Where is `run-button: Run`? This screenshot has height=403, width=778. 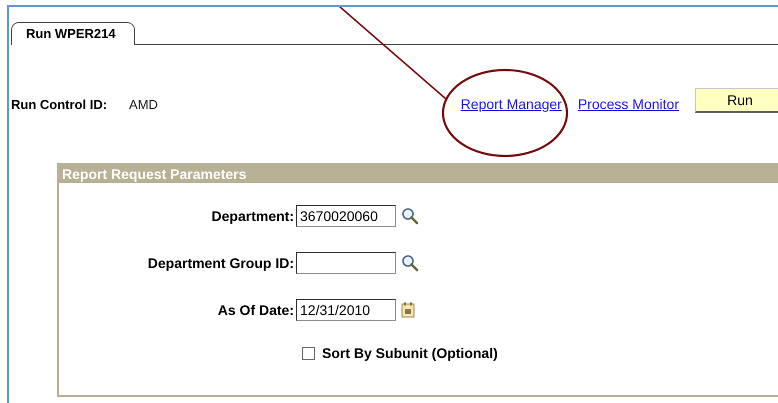
run-button: Run is located at coordinates (736, 100).